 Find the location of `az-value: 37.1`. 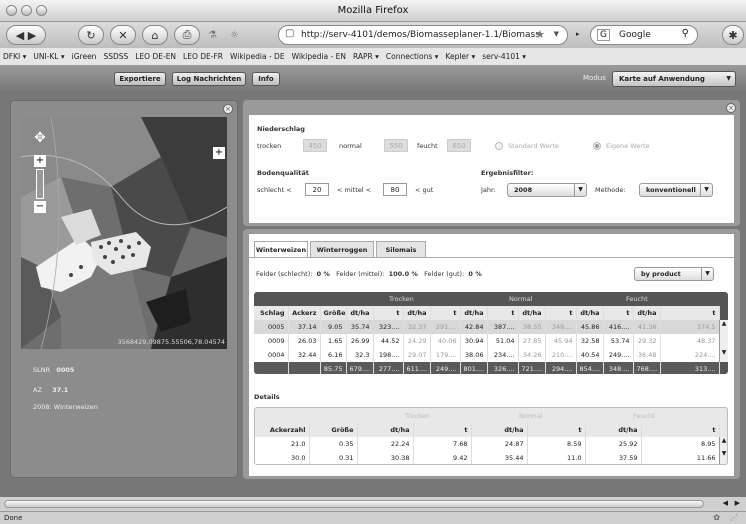

az-value: 37.1 is located at coordinates (60, 390).